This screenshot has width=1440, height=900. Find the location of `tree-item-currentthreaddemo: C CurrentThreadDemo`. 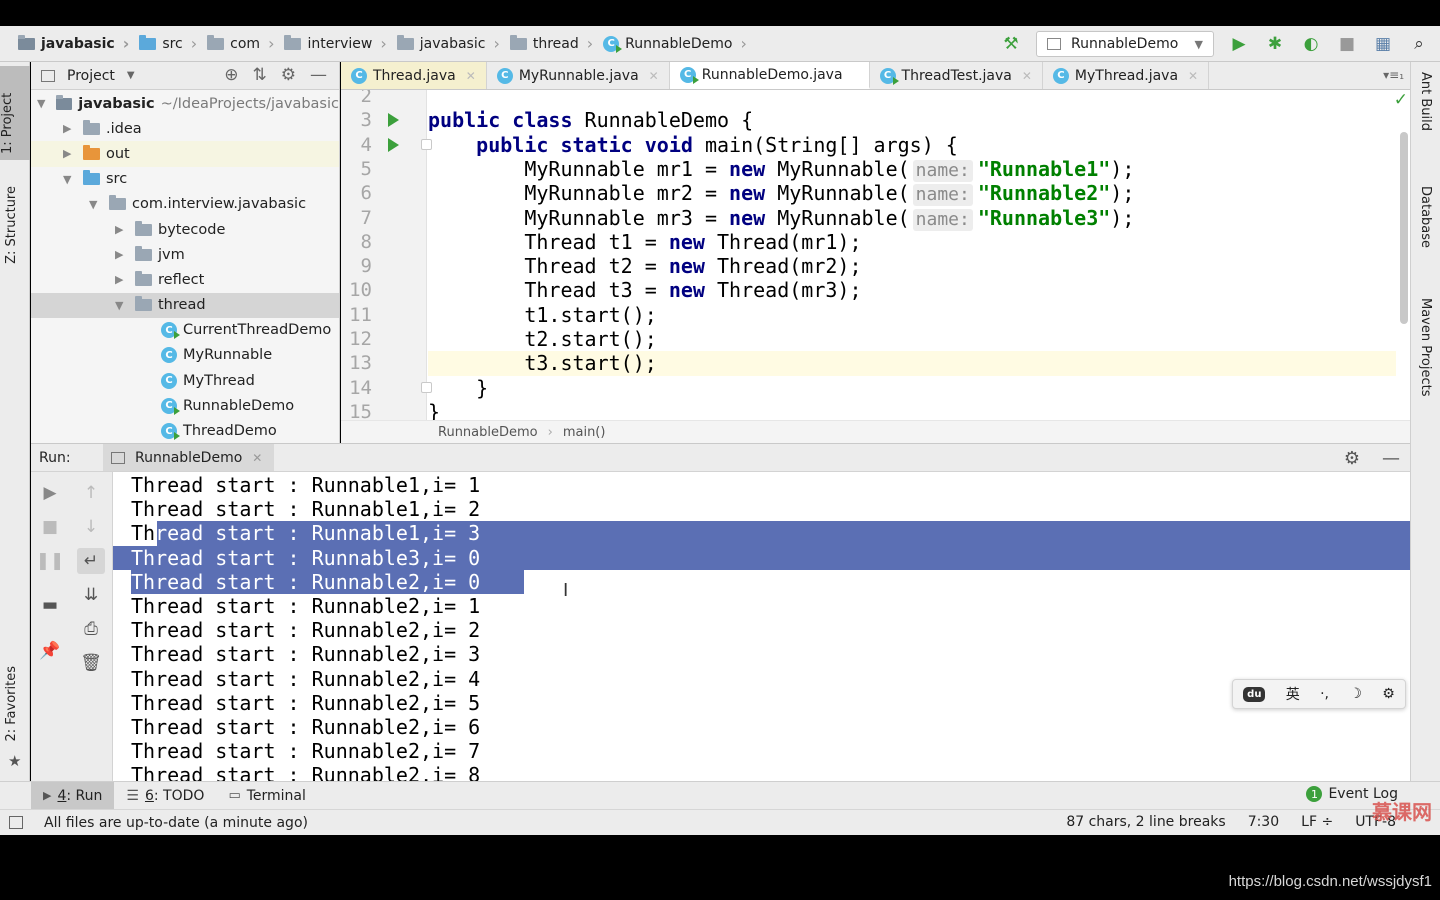

tree-item-currentthreaddemo: C CurrentThreadDemo is located at coordinates (185, 330).